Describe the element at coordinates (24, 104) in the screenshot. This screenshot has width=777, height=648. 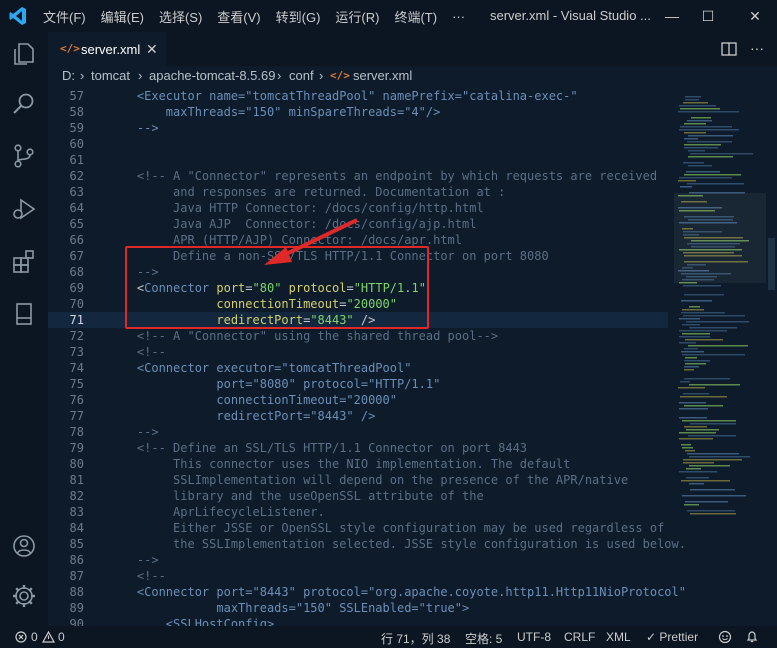
I see `search-icon` at that location.